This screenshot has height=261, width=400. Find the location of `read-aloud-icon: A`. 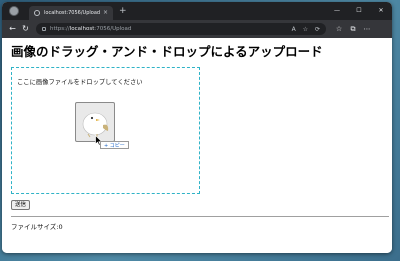

read-aloud-icon: A is located at coordinates (294, 29).